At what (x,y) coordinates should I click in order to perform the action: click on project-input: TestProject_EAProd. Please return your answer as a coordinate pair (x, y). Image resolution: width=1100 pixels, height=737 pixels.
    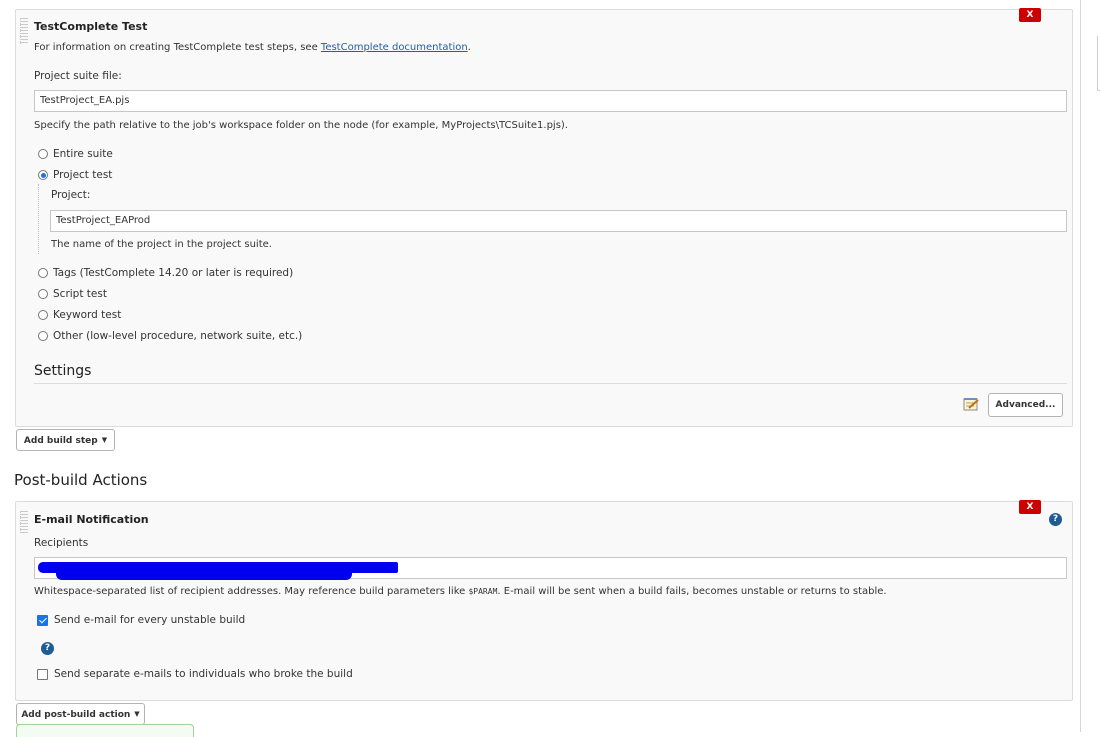
    Looking at the image, I should click on (558, 221).